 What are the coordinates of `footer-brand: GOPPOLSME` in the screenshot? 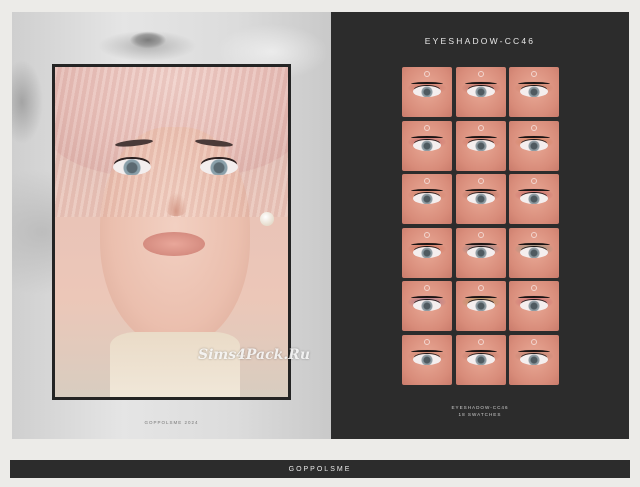 It's located at (320, 469).